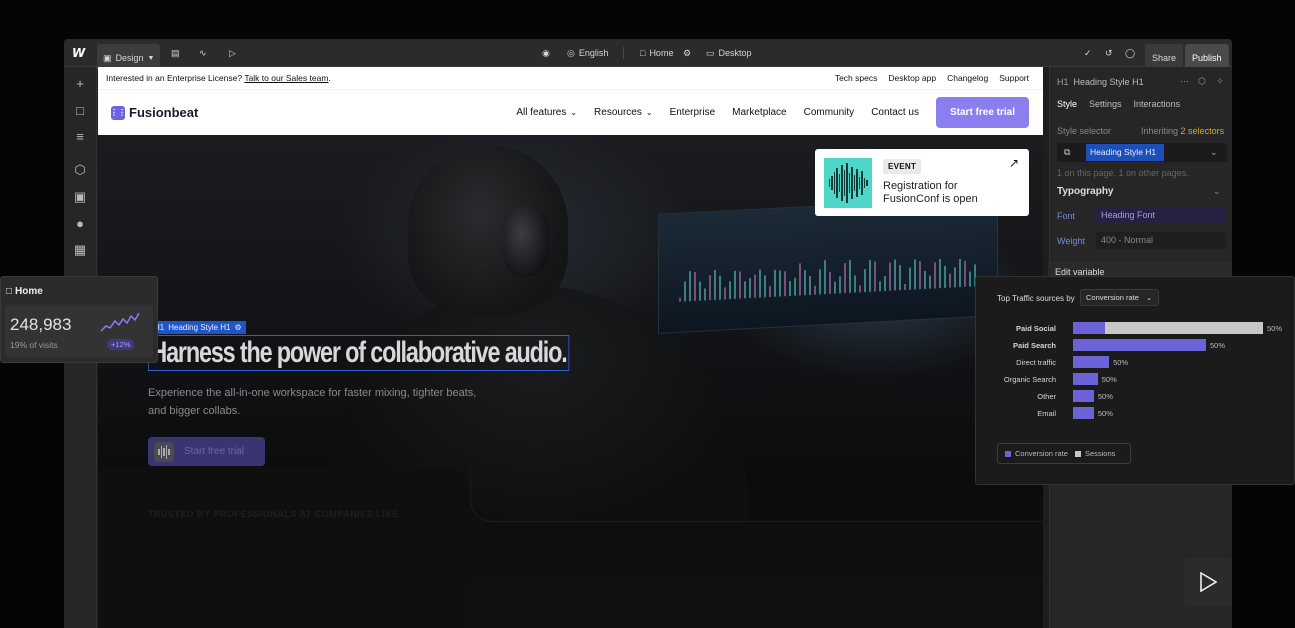 The width and height of the screenshot is (1295, 628). Describe the element at coordinates (546, 112) in the screenshot. I see `nav-all-features: All features ⌄` at that location.